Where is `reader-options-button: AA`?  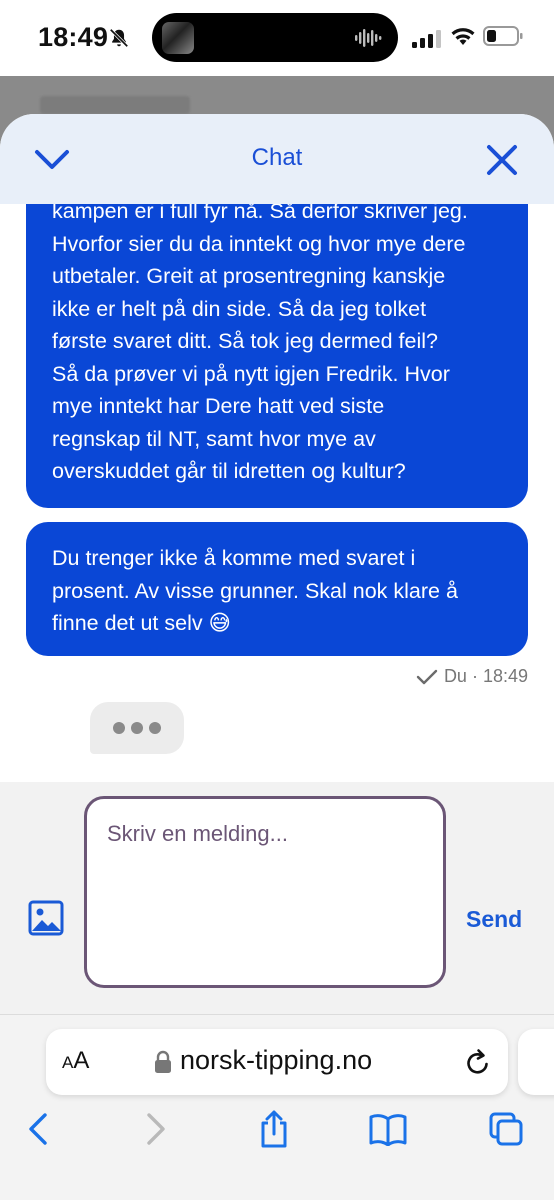 reader-options-button: AA is located at coordinates (75, 1061).